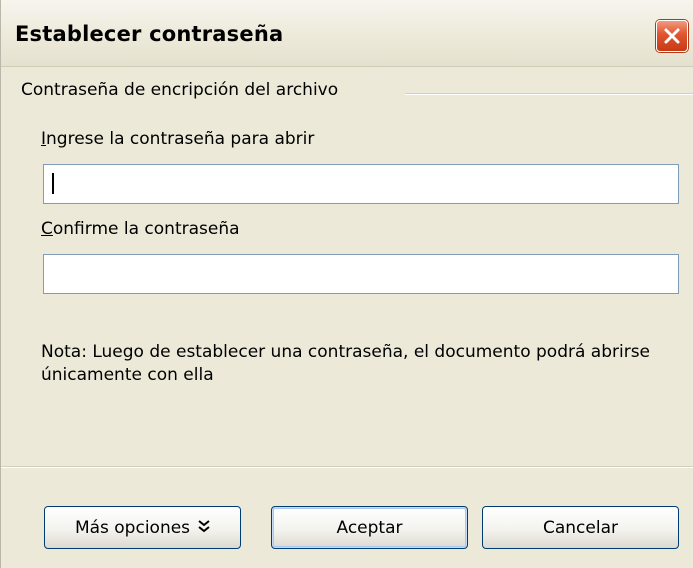  What do you see at coordinates (47, 229) in the screenshot?
I see `confirm-label-mnemonic: C` at bounding box center [47, 229].